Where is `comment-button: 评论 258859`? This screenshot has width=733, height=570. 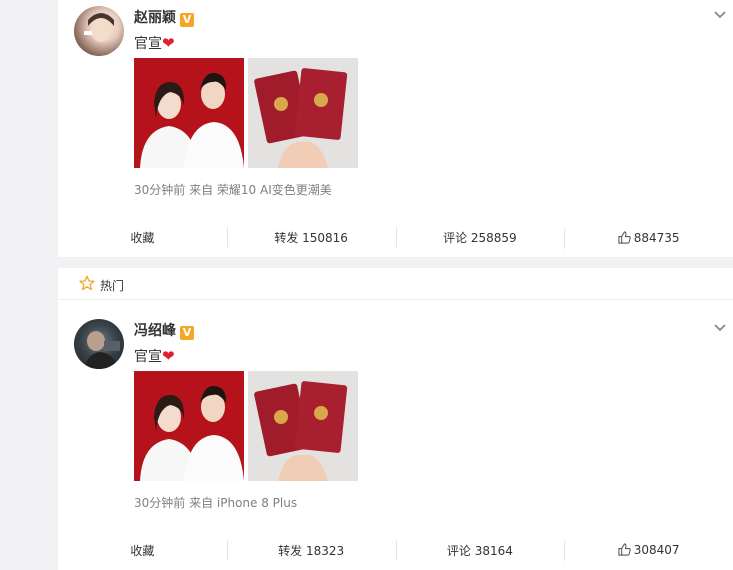 comment-button: 评论 258859 is located at coordinates (480, 237).